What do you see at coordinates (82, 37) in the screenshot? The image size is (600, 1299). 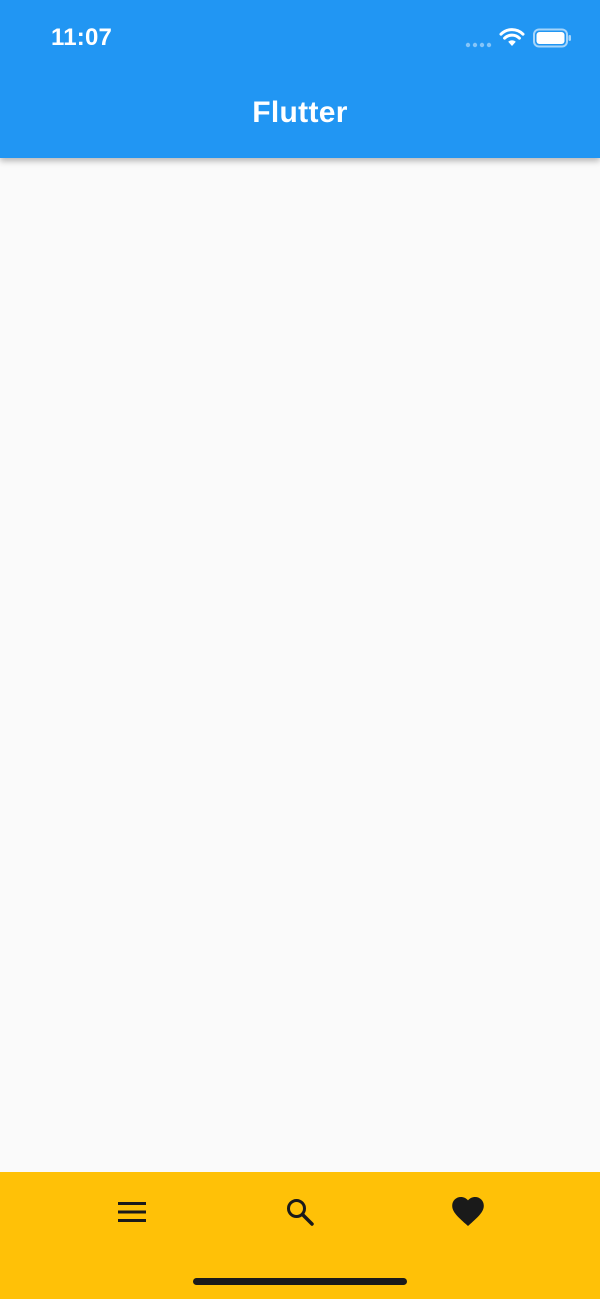 I see `status-time: 11:07` at bounding box center [82, 37].